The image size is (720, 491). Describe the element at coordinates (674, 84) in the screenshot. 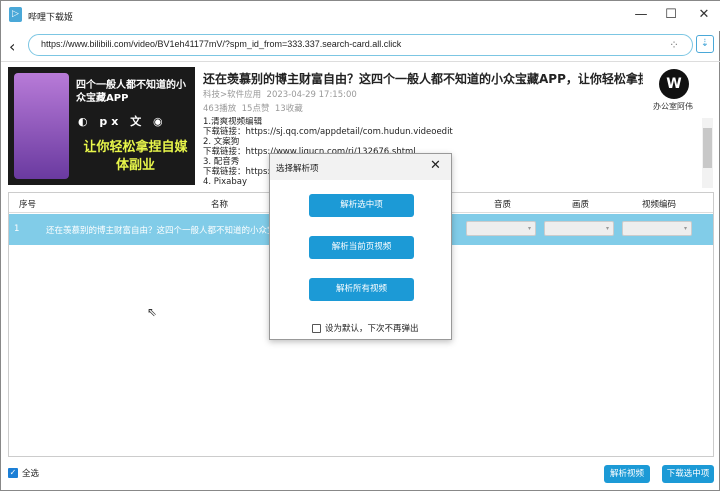

I see `author-avatar: W` at that location.